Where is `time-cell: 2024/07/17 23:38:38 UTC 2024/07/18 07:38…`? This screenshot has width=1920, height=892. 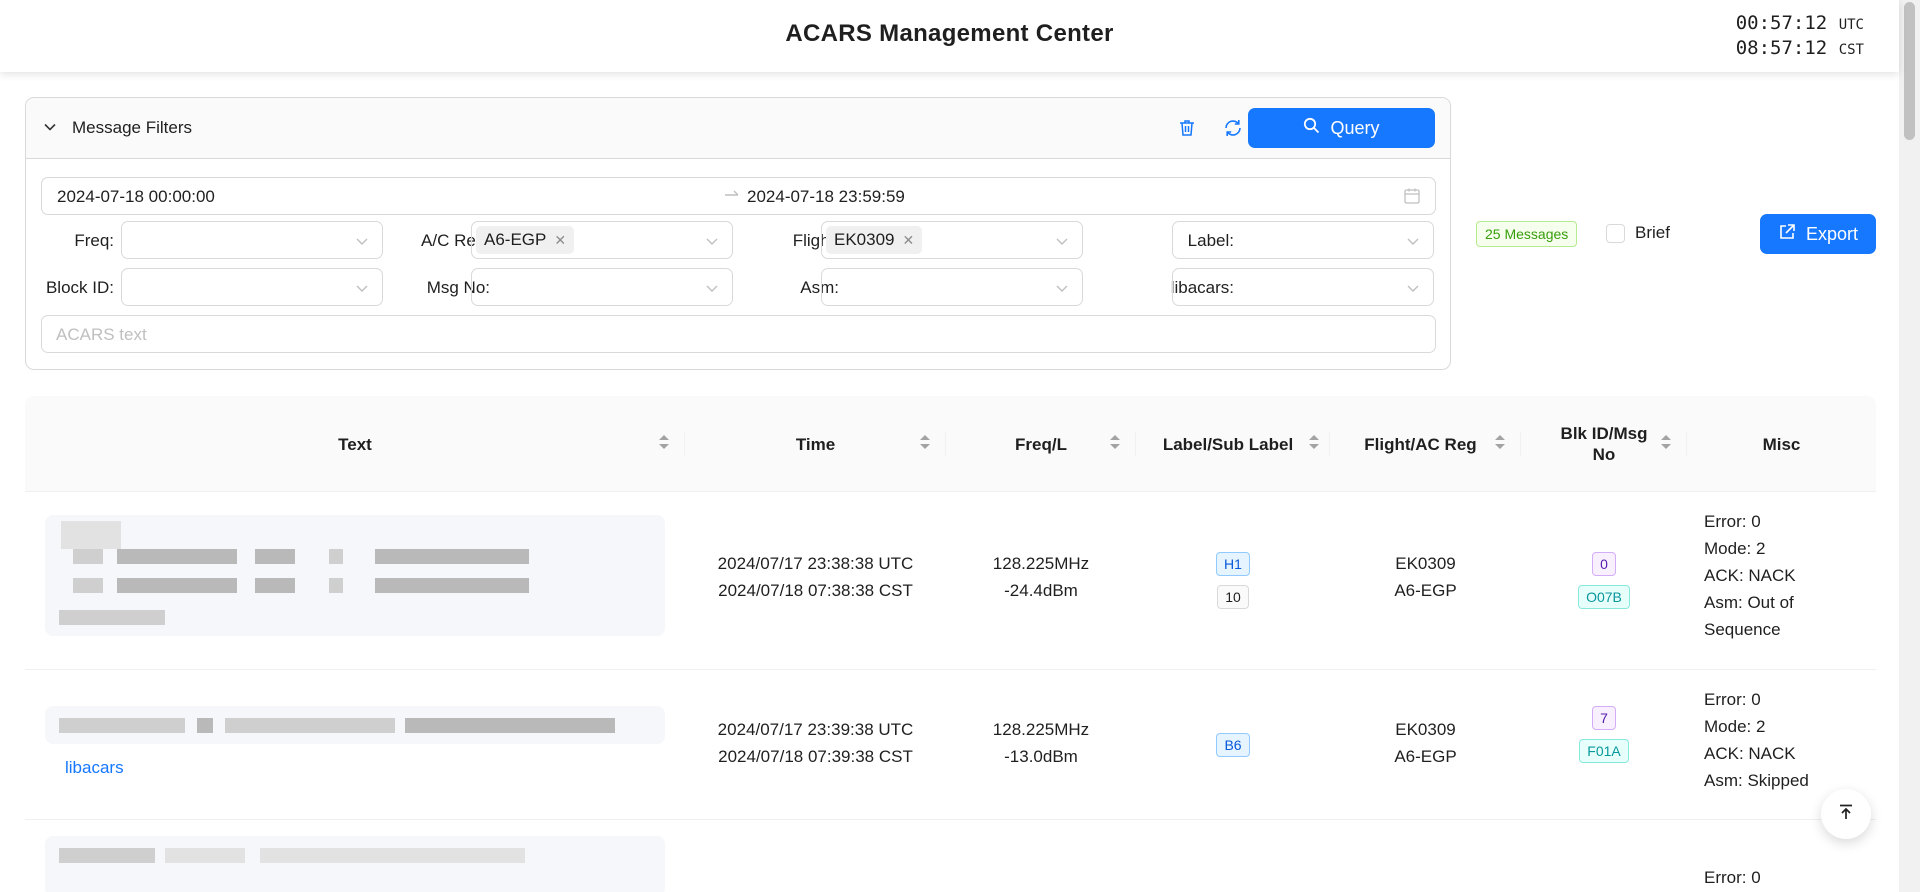 time-cell: 2024/07/17 23:38:38 UTC 2024/07/18 07:38… is located at coordinates (815, 577).